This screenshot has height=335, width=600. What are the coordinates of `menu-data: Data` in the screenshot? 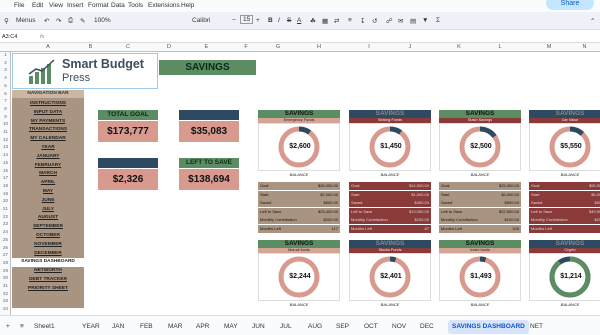 It's located at (118, 5).